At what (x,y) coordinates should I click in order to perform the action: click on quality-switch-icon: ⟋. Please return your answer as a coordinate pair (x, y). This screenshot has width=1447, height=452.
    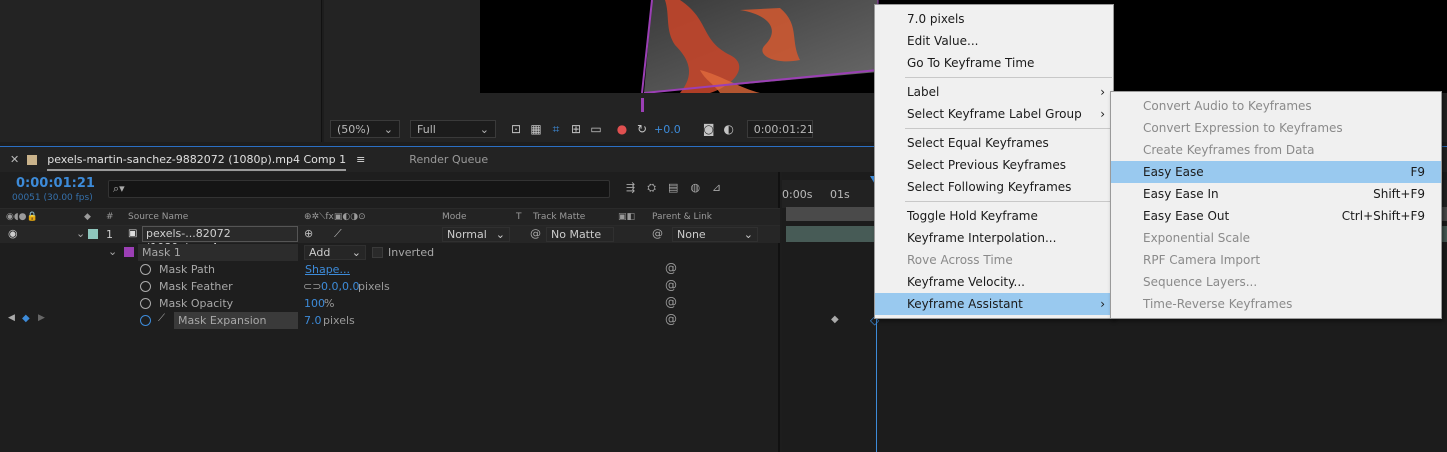
    Looking at the image, I should click on (338, 234).